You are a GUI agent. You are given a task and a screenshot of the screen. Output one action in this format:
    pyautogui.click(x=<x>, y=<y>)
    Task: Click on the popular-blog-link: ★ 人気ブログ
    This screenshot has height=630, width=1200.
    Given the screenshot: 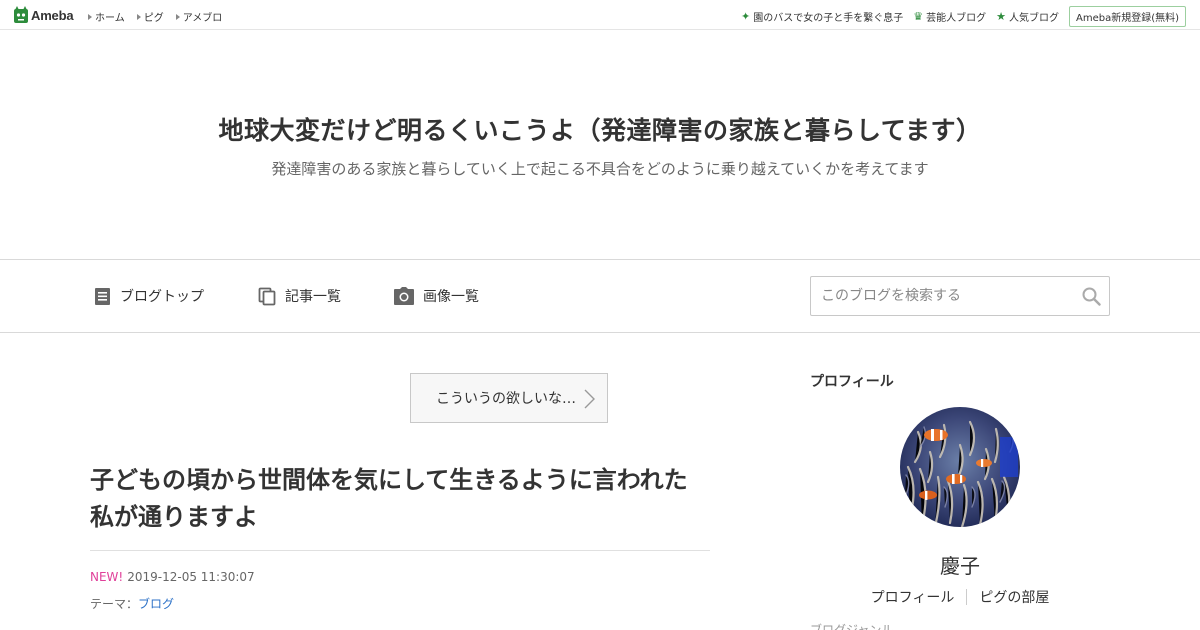 What is the action you would take?
    pyautogui.click(x=1027, y=16)
    